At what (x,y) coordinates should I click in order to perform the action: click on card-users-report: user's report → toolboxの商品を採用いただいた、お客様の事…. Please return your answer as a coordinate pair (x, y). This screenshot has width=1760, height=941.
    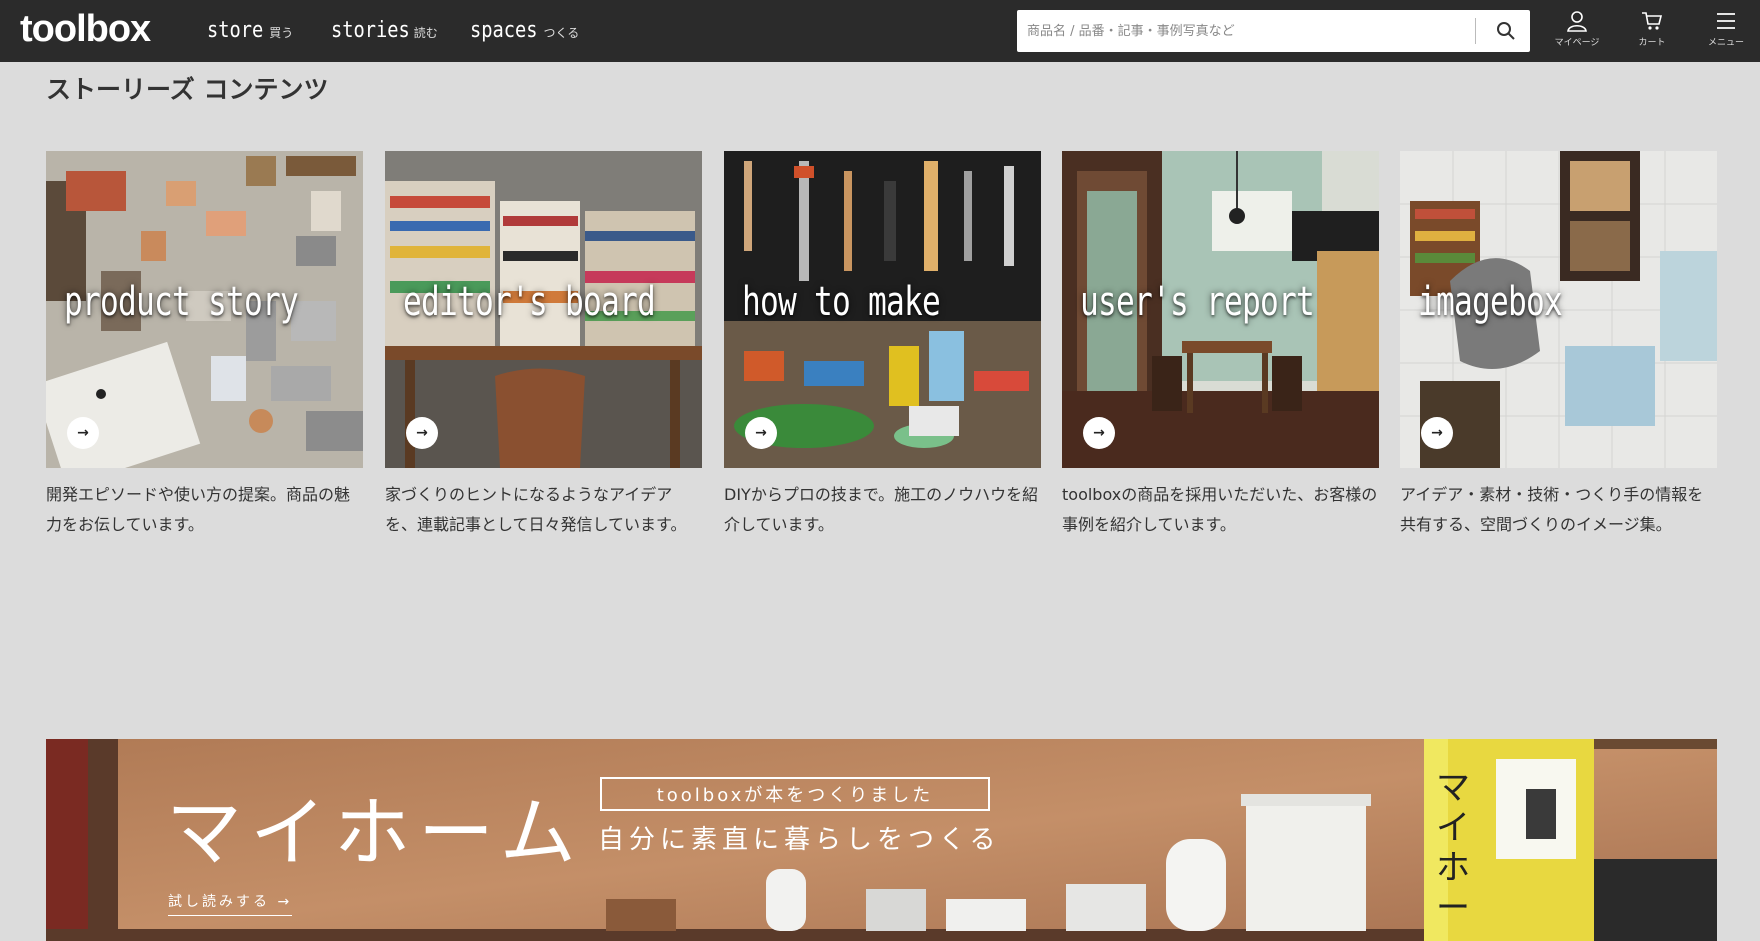
    Looking at the image, I should click on (1220, 345).